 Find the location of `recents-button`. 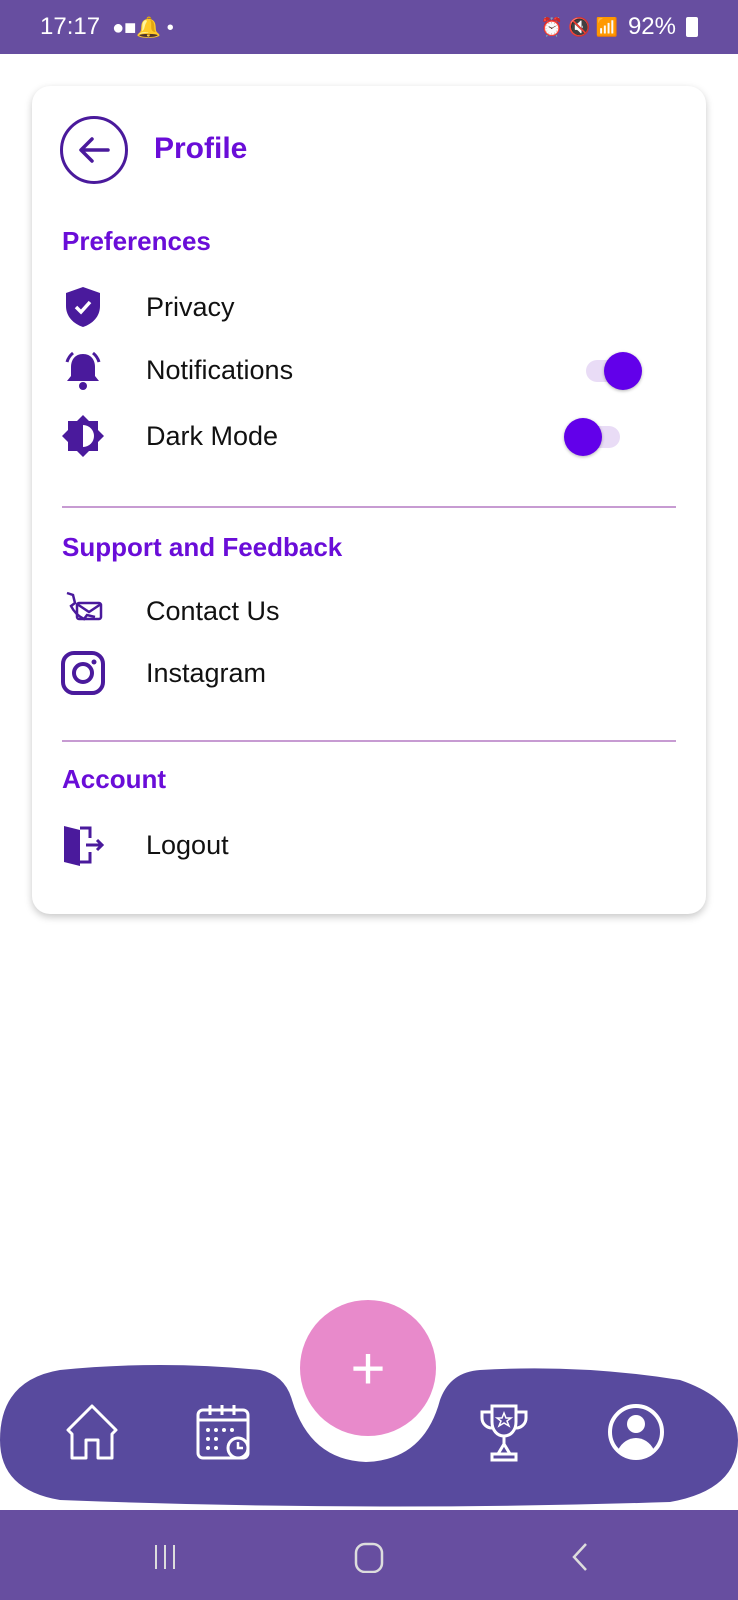

recents-button is located at coordinates (165, 1557).